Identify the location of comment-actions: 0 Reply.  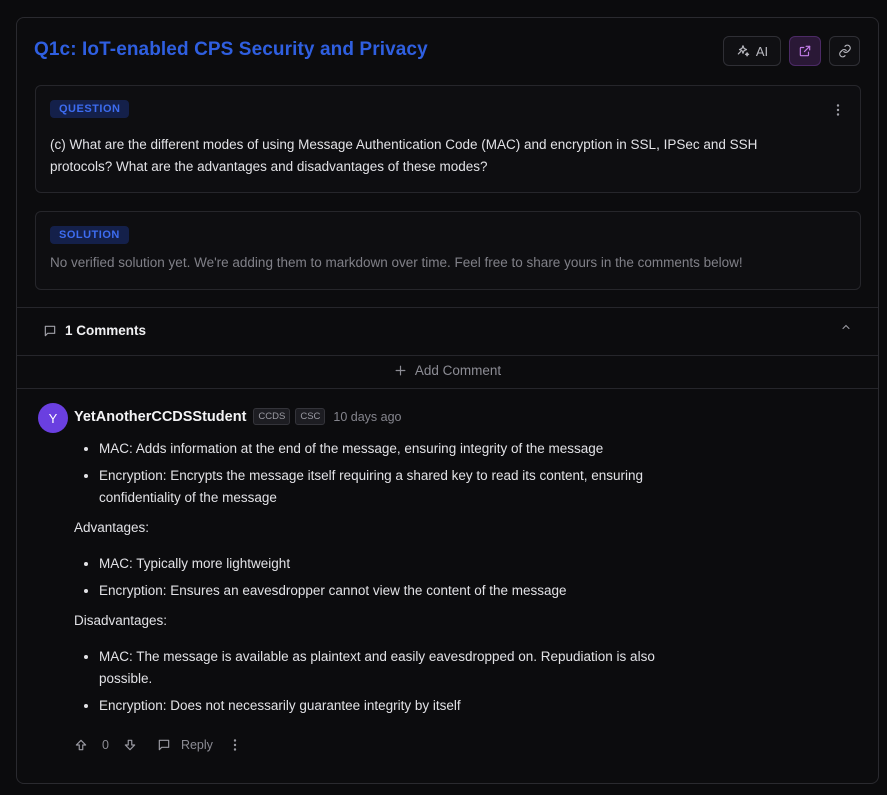
(155, 745).